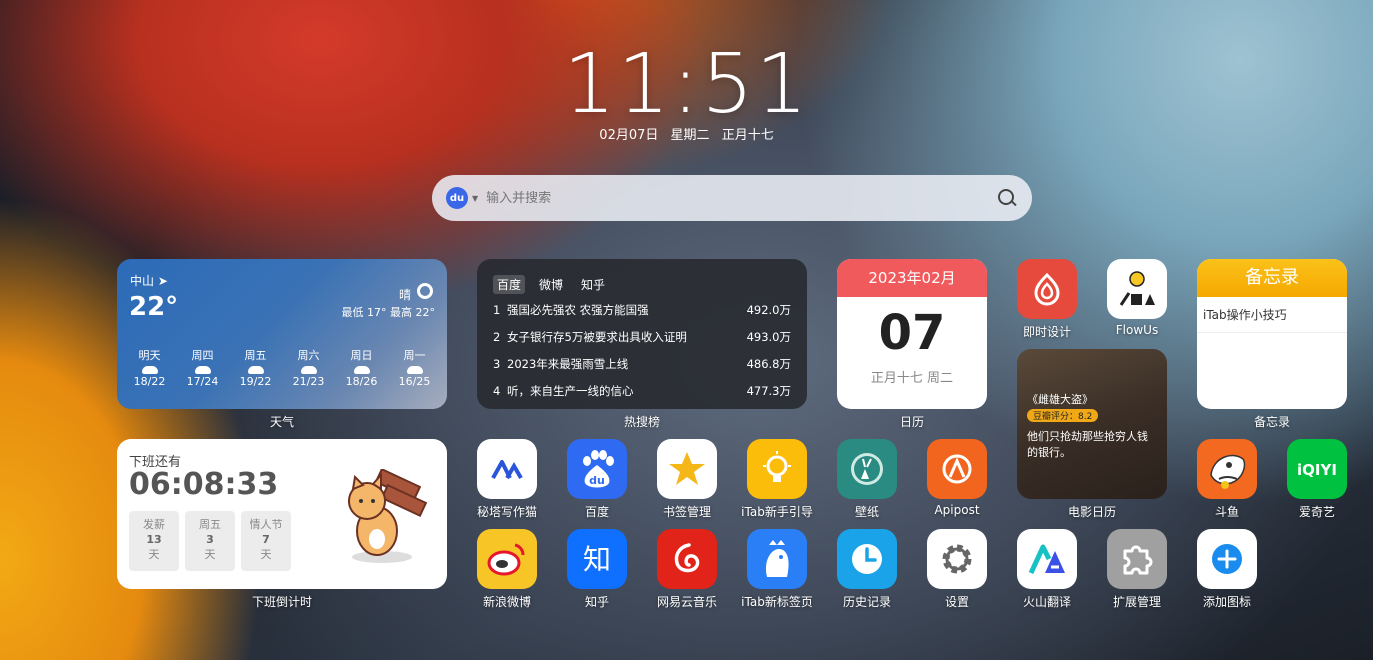 This screenshot has width=1373, height=660. Describe the element at coordinates (162, 281) in the screenshot. I see `location-icon: ➤` at that location.